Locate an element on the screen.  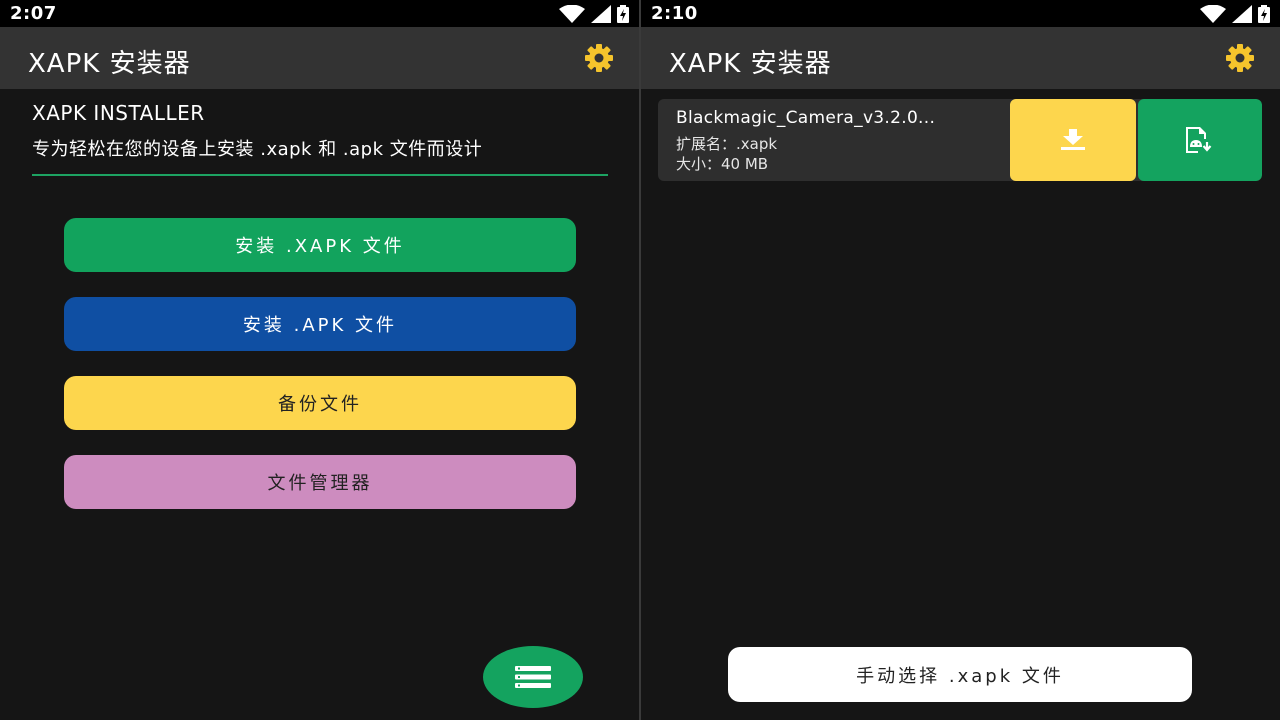
list-fab-button is located at coordinates (533, 677).